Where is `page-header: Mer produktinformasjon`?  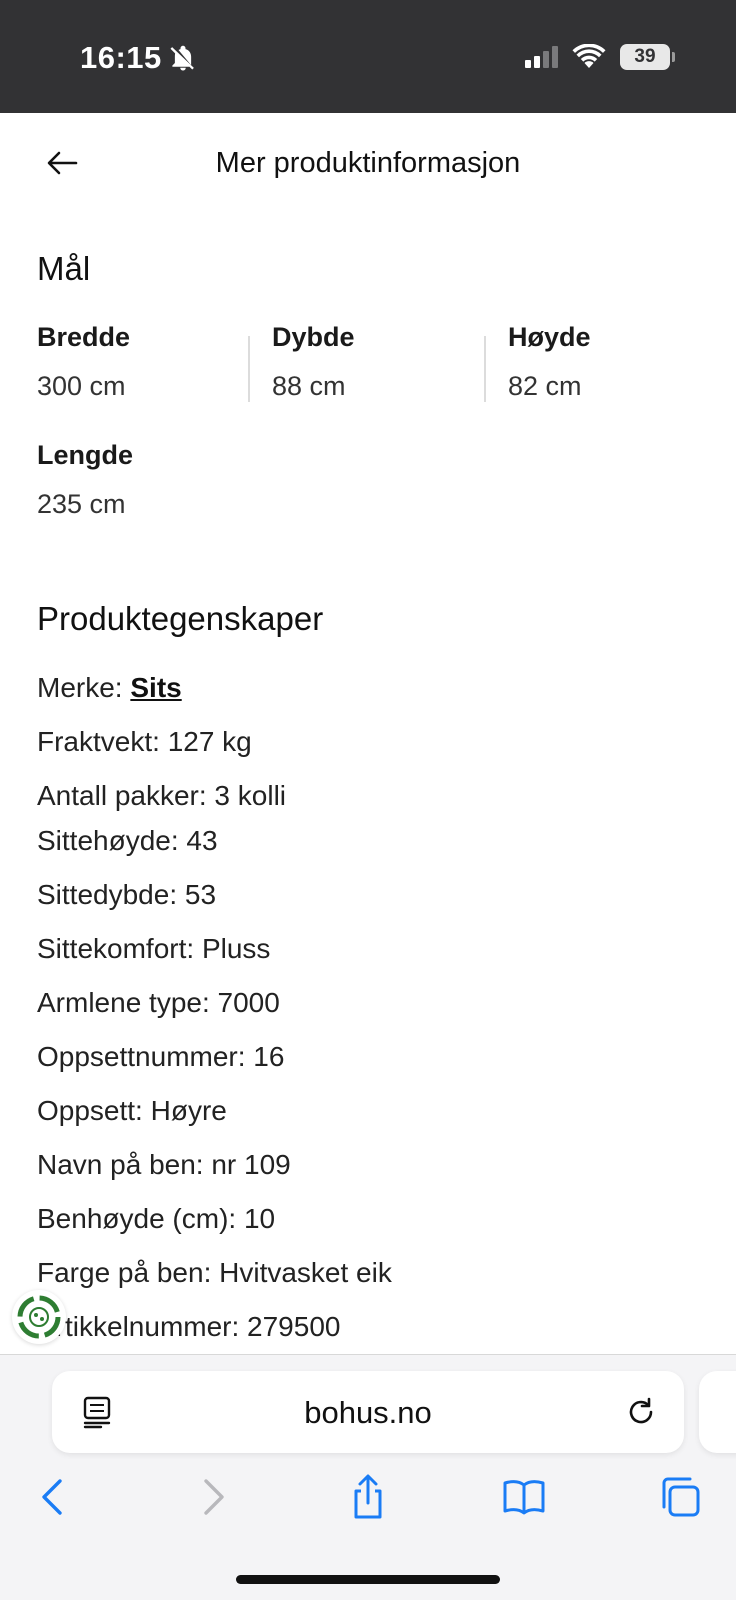 page-header: Mer produktinformasjon is located at coordinates (368, 163).